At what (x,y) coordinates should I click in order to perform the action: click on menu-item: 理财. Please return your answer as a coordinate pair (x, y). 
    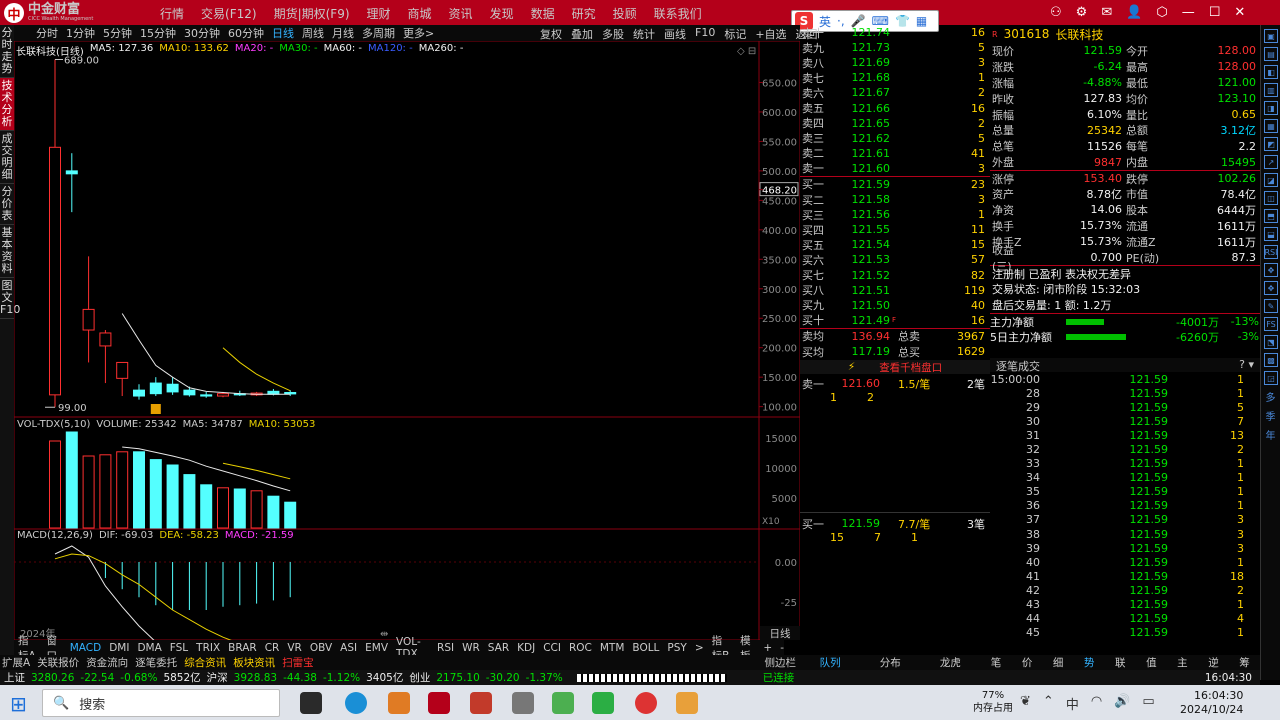
    Looking at the image, I should click on (379, 13).